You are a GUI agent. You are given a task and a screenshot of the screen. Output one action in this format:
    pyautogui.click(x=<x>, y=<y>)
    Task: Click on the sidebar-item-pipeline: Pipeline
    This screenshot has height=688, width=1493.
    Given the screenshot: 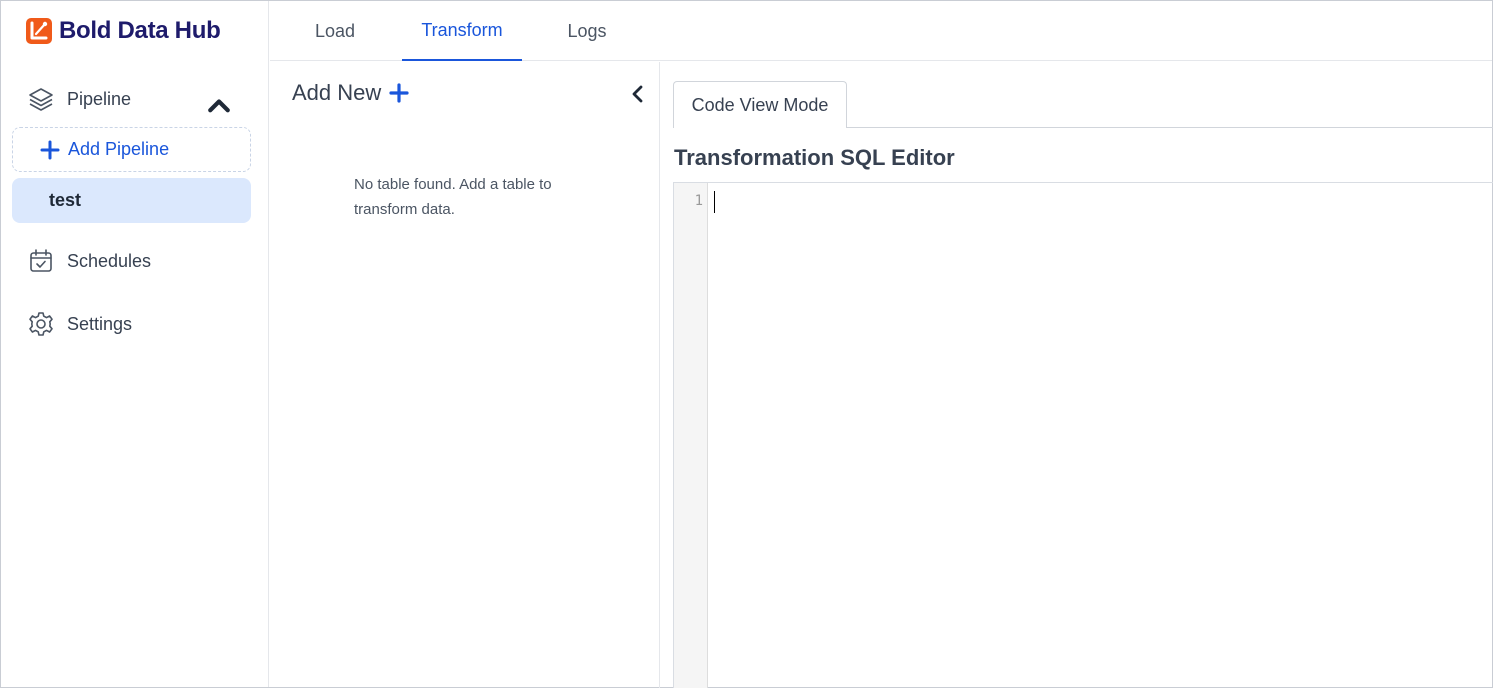 What is the action you would take?
    pyautogui.click(x=130, y=99)
    